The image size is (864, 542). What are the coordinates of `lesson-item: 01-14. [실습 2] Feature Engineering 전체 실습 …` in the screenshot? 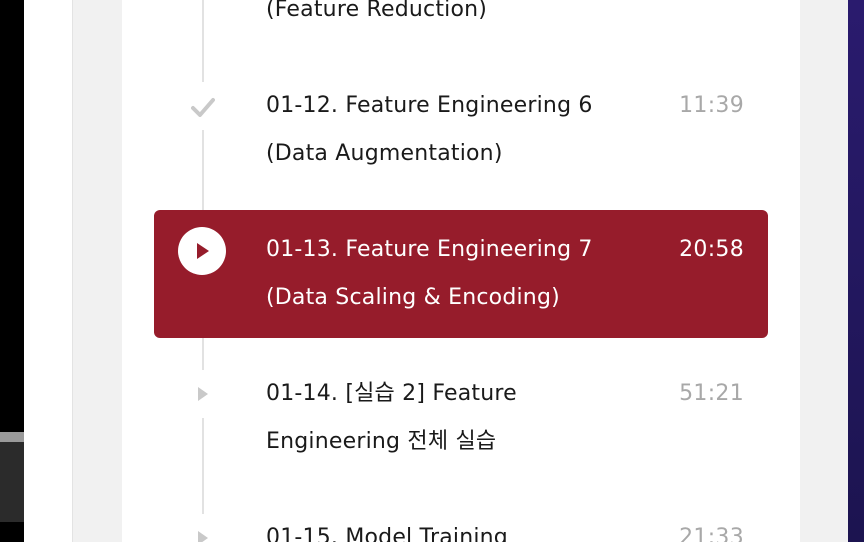 It's located at (461, 418).